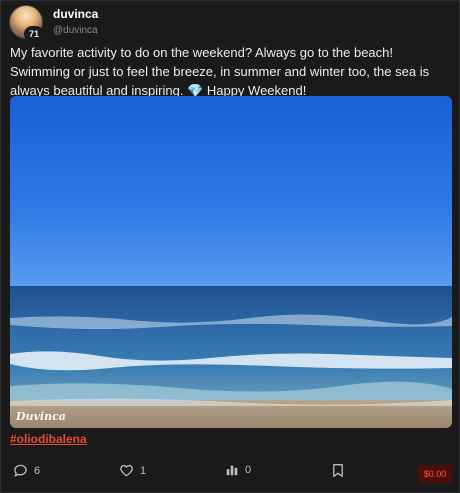  I want to click on image-watermark: Duvinca, so click(41, 416).